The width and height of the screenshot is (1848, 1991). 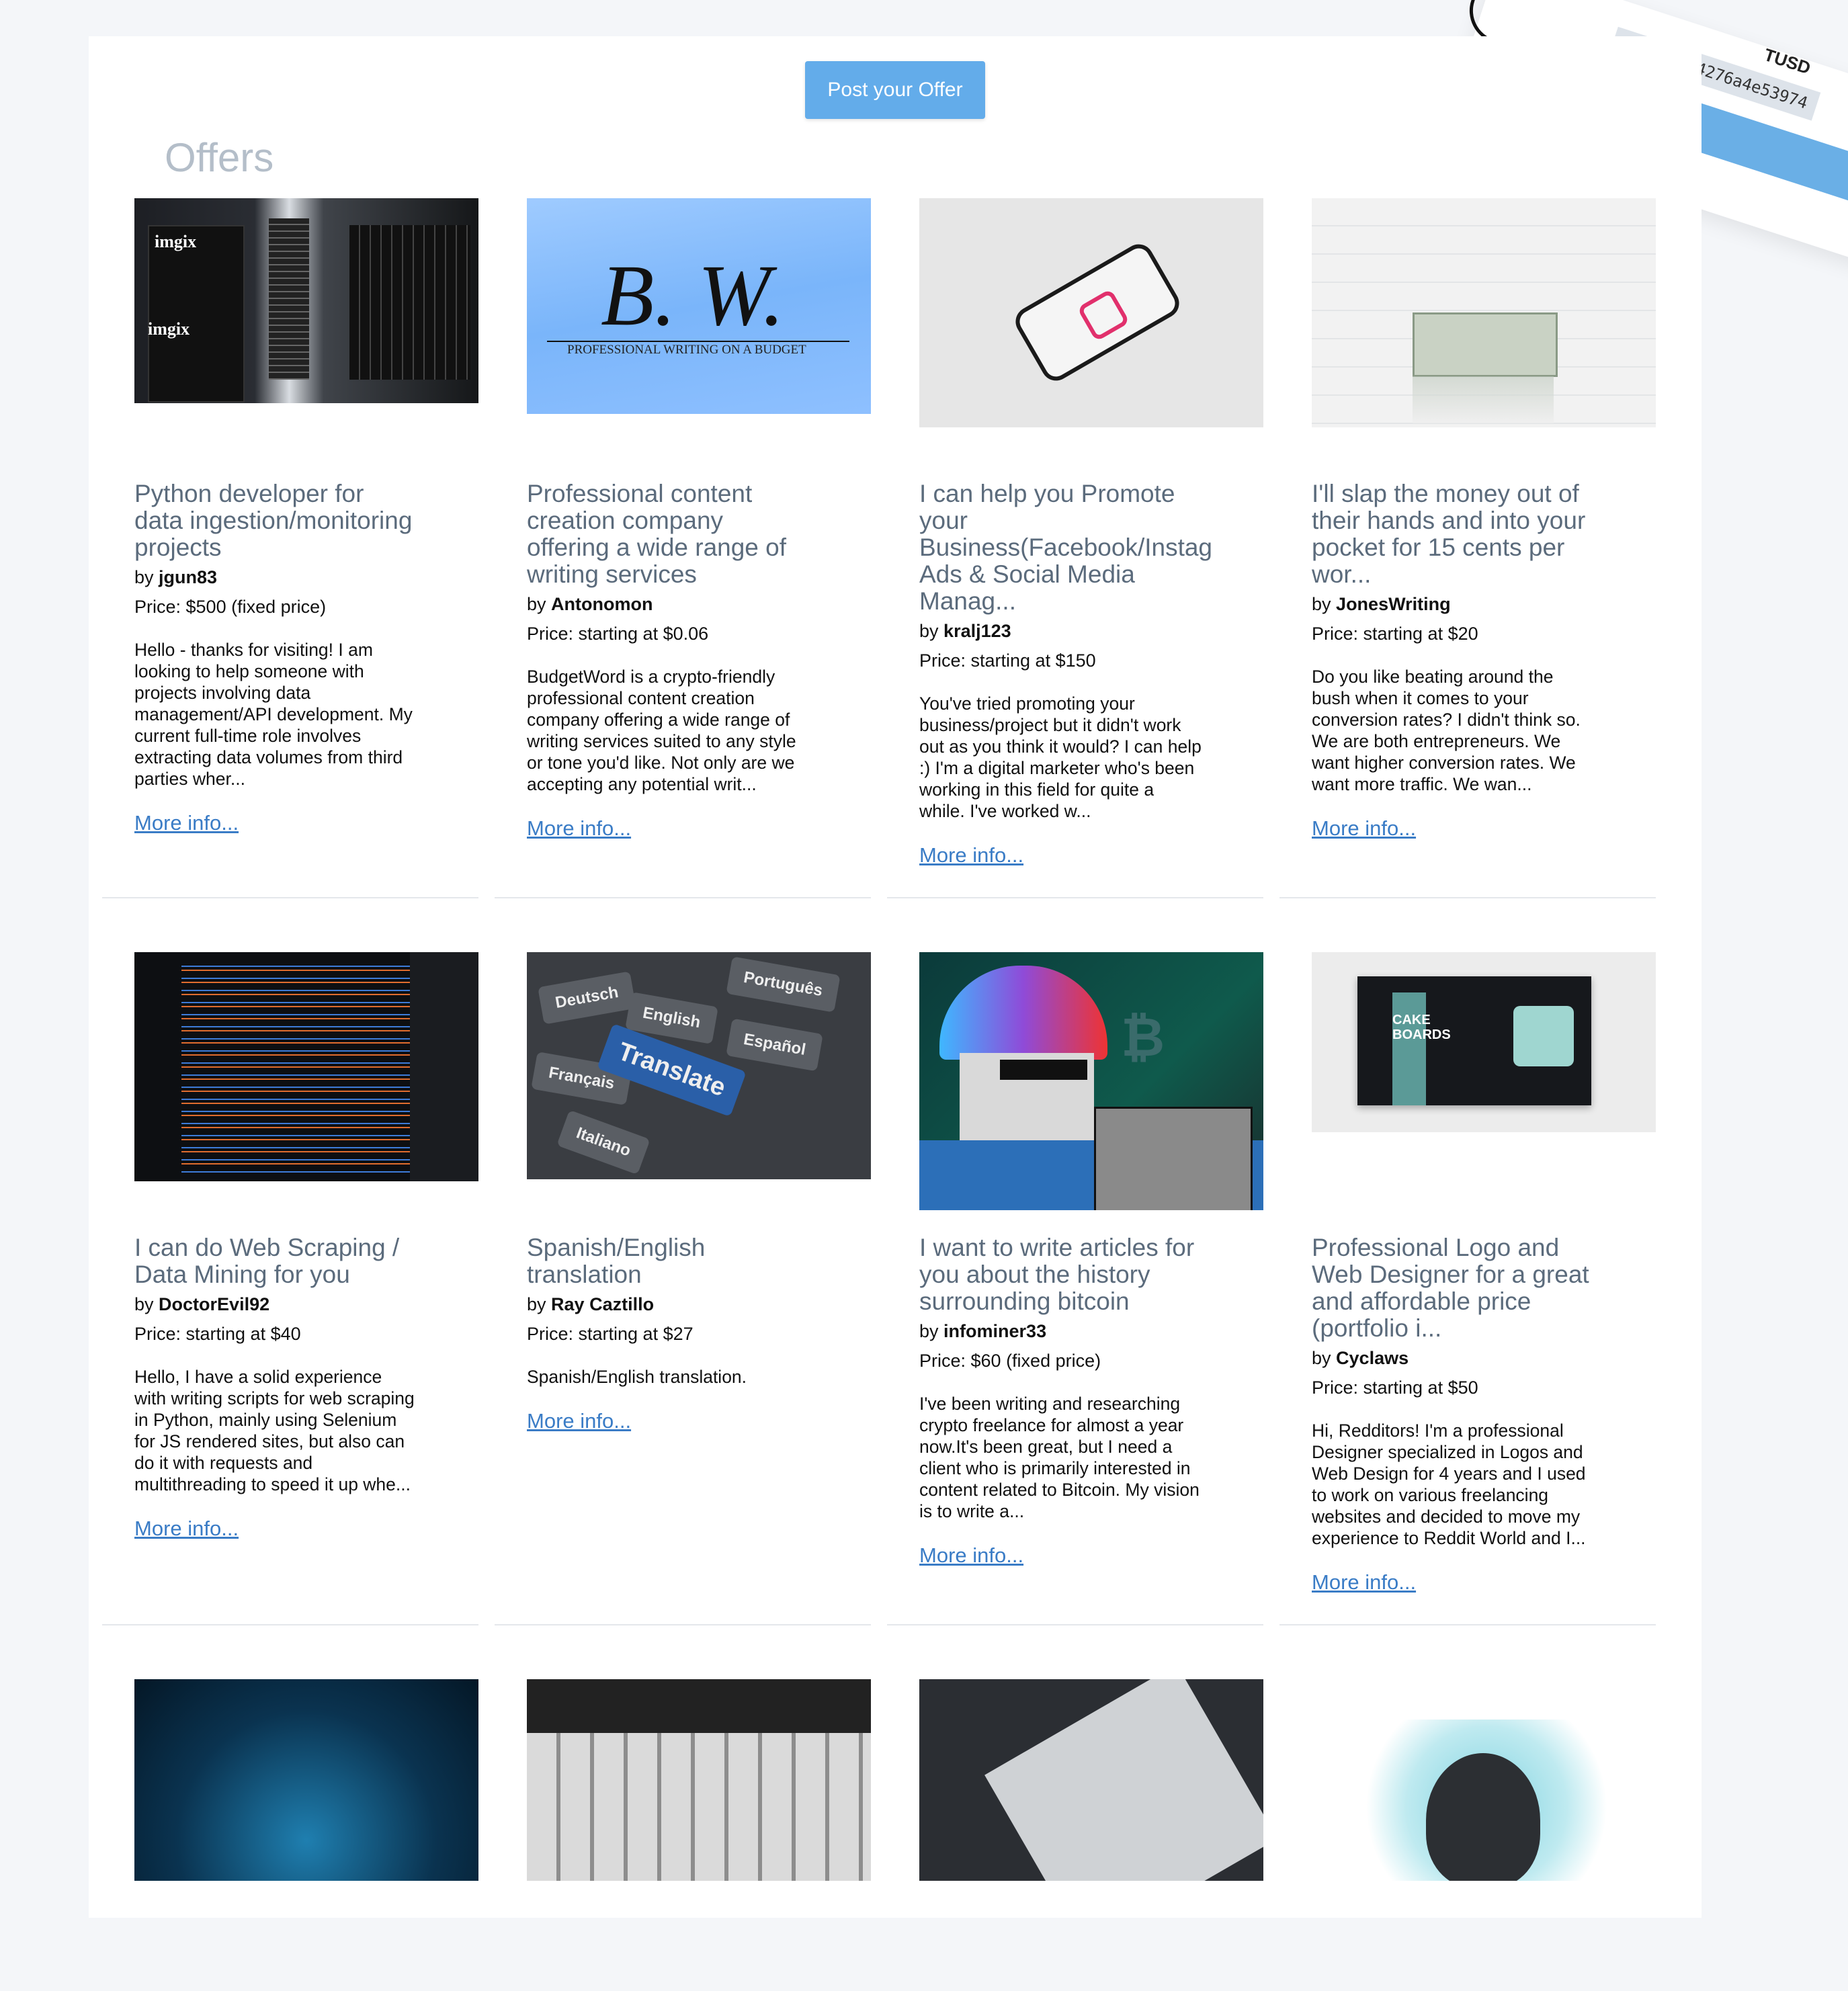 I want to click on offer-image-dollar-bill, so click(x=1484, y=312).